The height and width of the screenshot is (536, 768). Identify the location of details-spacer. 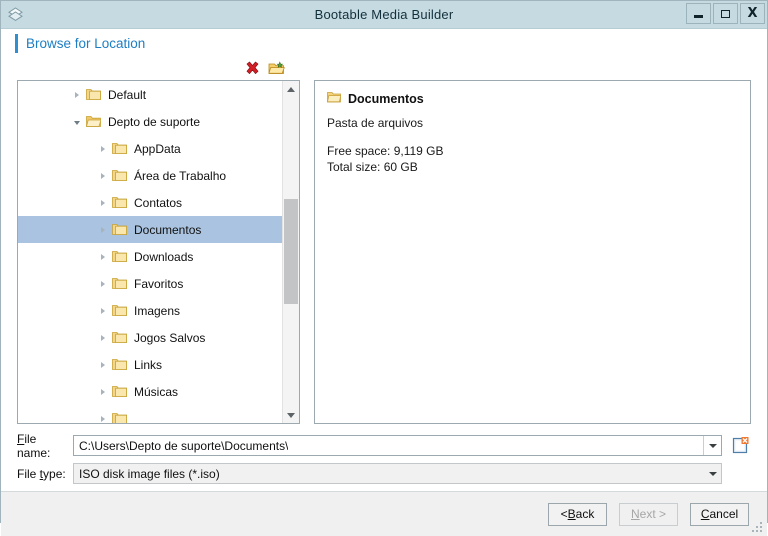
(532, 137).